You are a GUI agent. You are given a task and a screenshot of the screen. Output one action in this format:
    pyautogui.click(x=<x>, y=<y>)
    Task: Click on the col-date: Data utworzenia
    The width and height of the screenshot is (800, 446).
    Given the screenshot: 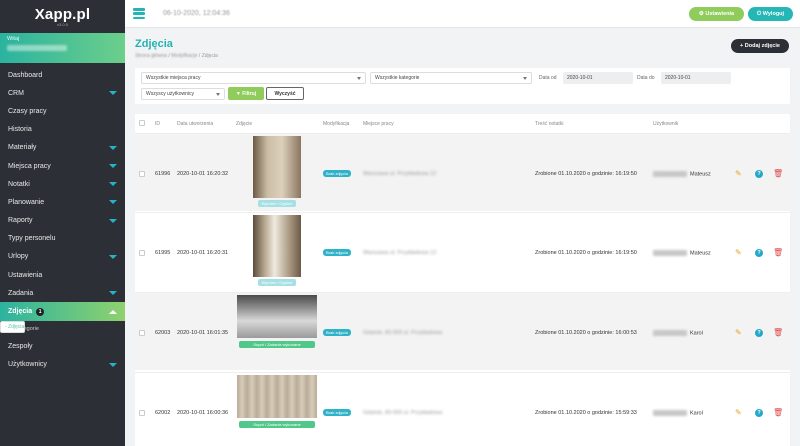 What is the action you would take?
    pyautogui.click(x=195, y=124)
    